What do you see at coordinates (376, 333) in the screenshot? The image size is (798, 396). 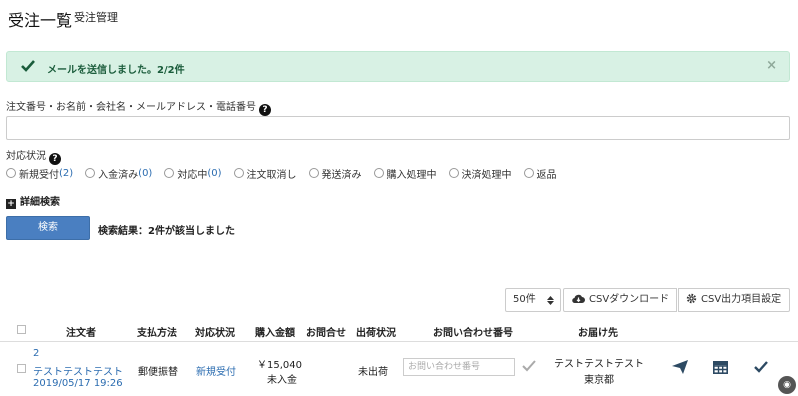 I see `col-shipping: 出荷状況` at bounding box center [376, 333].